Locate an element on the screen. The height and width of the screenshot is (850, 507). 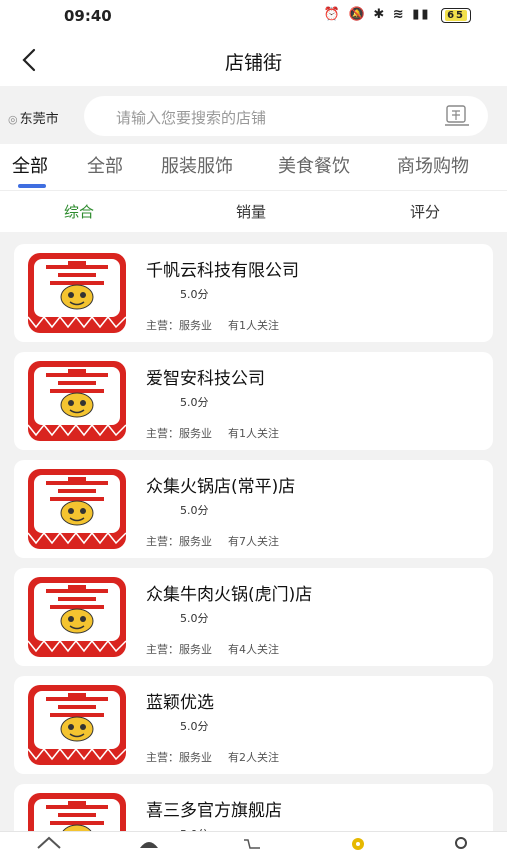
home-icon is located at coordinates (49, 842).